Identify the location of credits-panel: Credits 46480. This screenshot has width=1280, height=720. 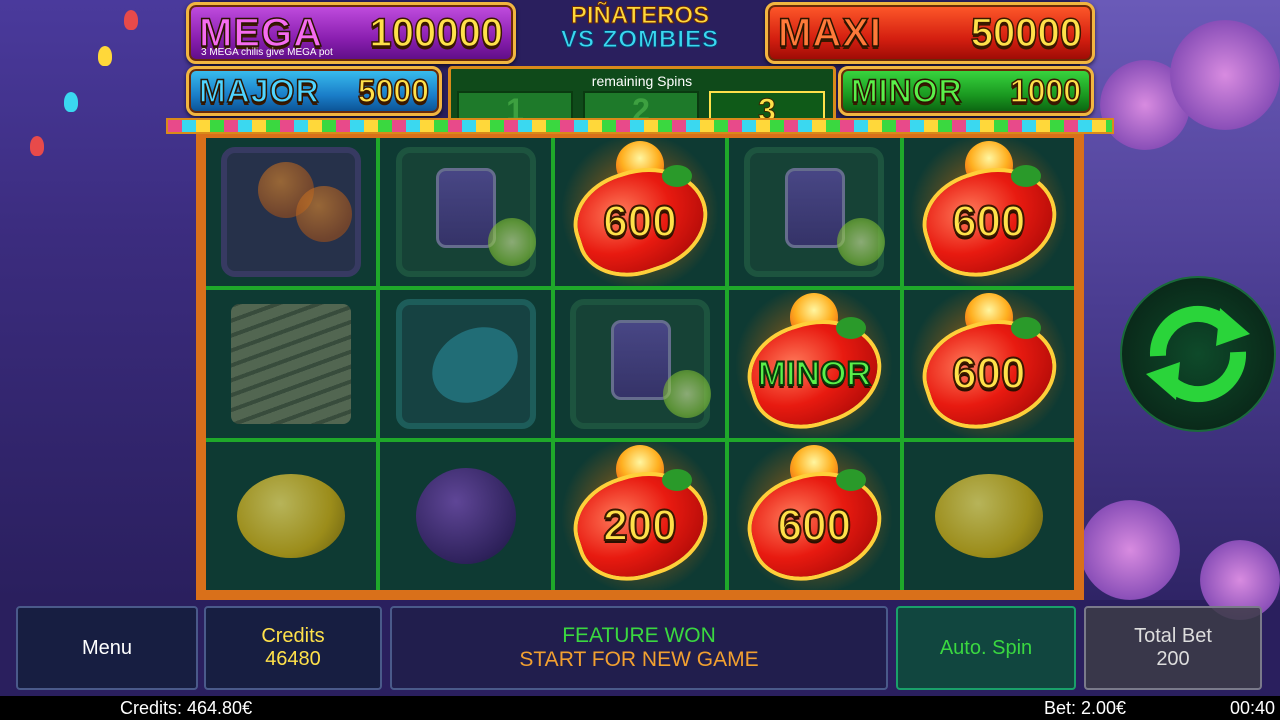
(293, 648).